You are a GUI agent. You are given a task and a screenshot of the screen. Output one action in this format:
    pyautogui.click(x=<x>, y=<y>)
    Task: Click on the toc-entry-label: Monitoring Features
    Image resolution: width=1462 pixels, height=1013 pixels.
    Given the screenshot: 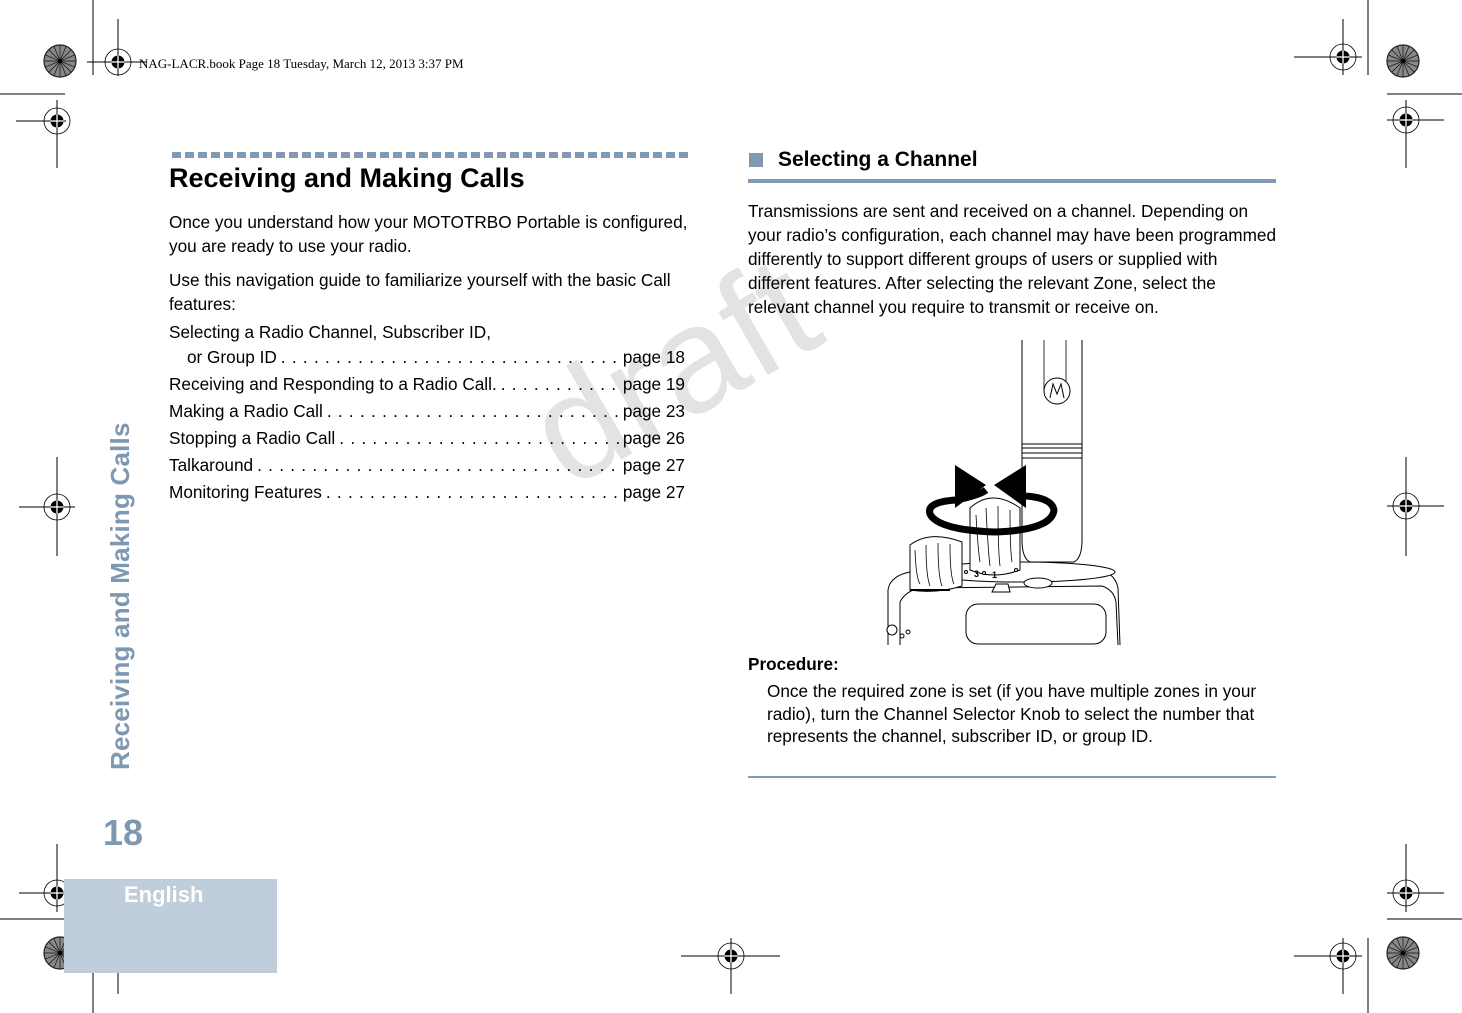 What is the action you would take?
    pyautogui.click(x=245, y=492)
    